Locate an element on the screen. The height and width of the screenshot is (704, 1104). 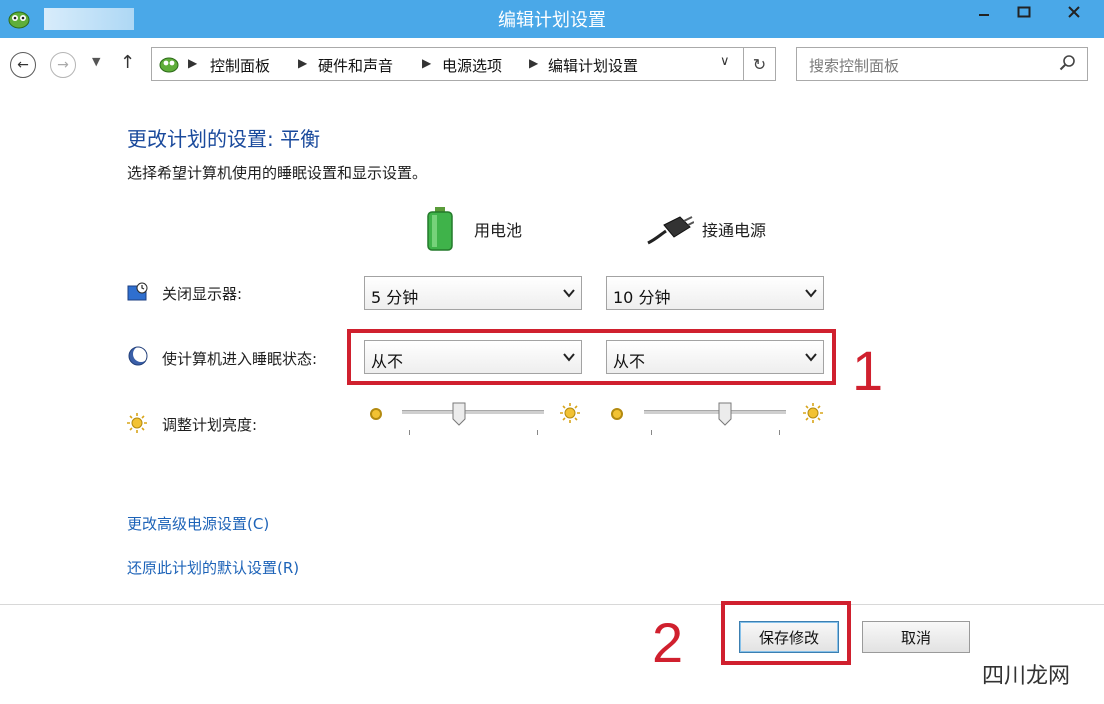
column-header-plugged-in: 接通电源 is located at coordinates (734, 230).